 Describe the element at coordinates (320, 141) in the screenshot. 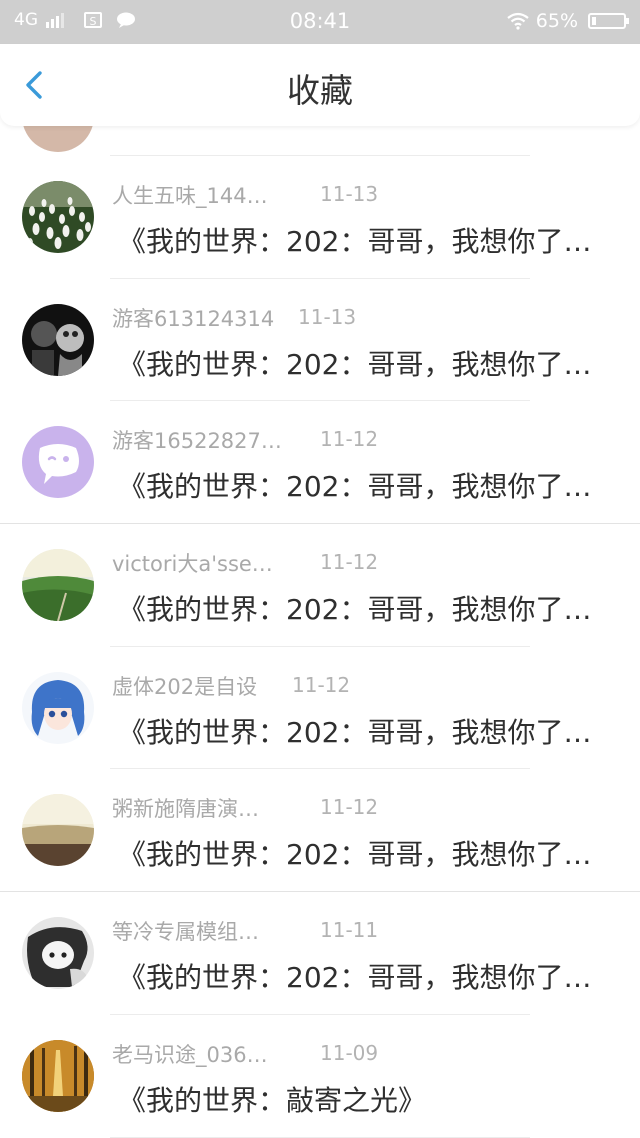

I see `list-item-partial` at that location.